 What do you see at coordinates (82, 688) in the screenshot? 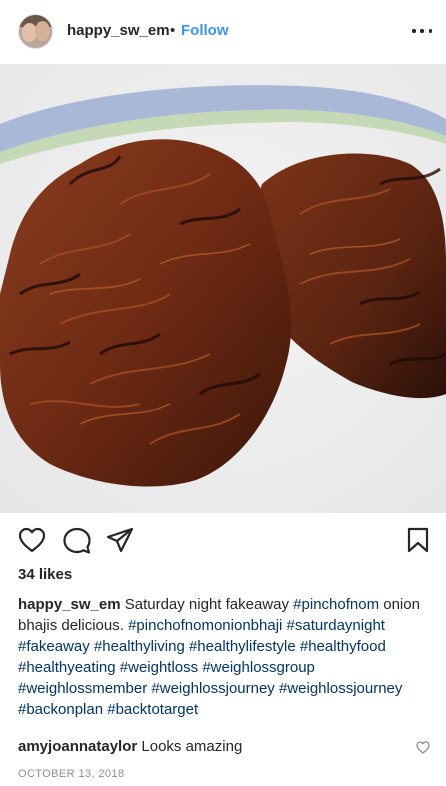
I see `hashtag-link: #weighlossmember` at bounding box center [82, 688].